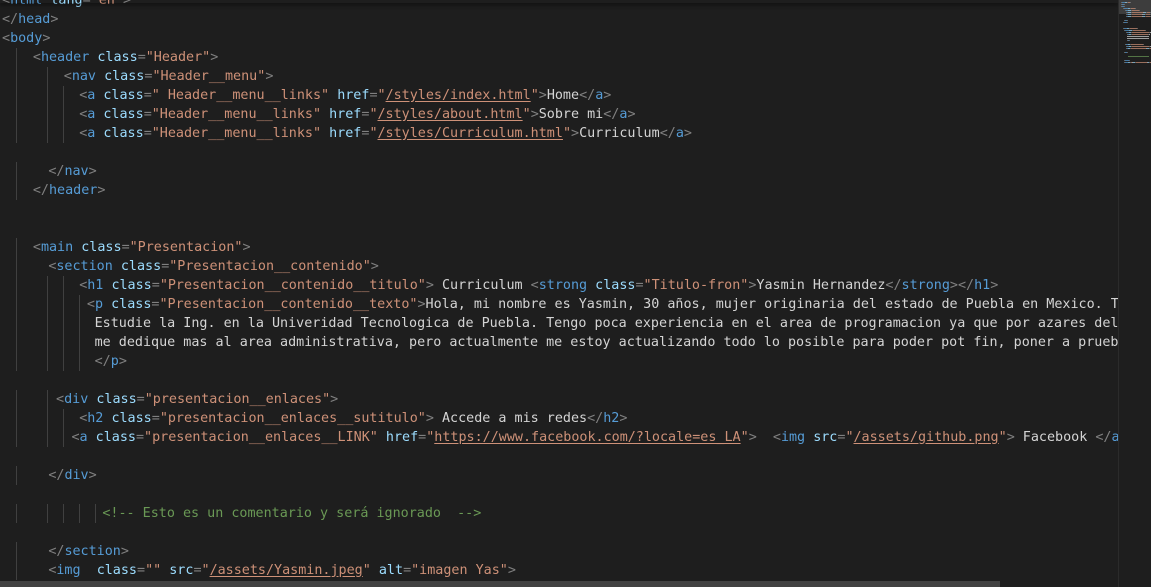 The image size is (1151, 587). What do you see at coordinates (292, 418) in the screenshot?
I see `code-token-str: "presentacion__enlaces__sutitulo"` at bounding box center [292, 418].